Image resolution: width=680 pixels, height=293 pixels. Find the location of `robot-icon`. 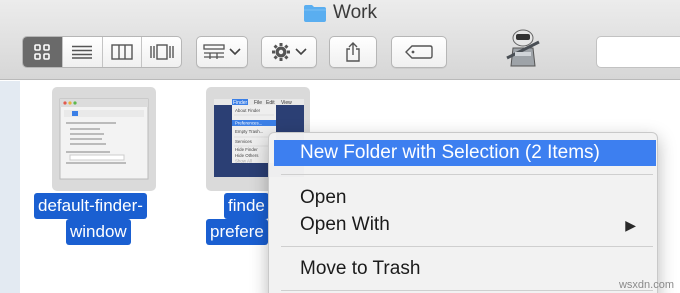

robot-icon is located at coordinates (523, 48).